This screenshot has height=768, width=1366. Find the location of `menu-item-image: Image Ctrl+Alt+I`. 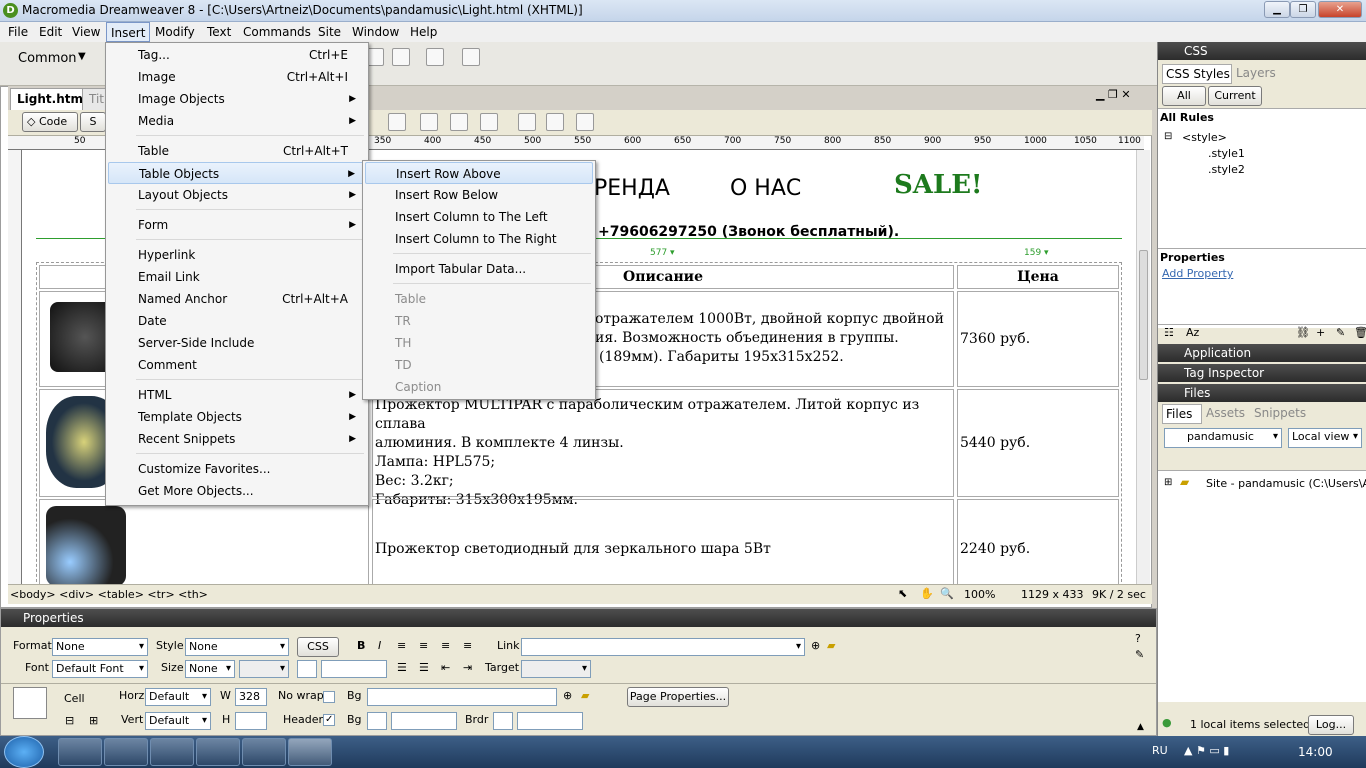

menu-item-image: Image Ctrl+Alt+I is located at coordinates (237, 77).